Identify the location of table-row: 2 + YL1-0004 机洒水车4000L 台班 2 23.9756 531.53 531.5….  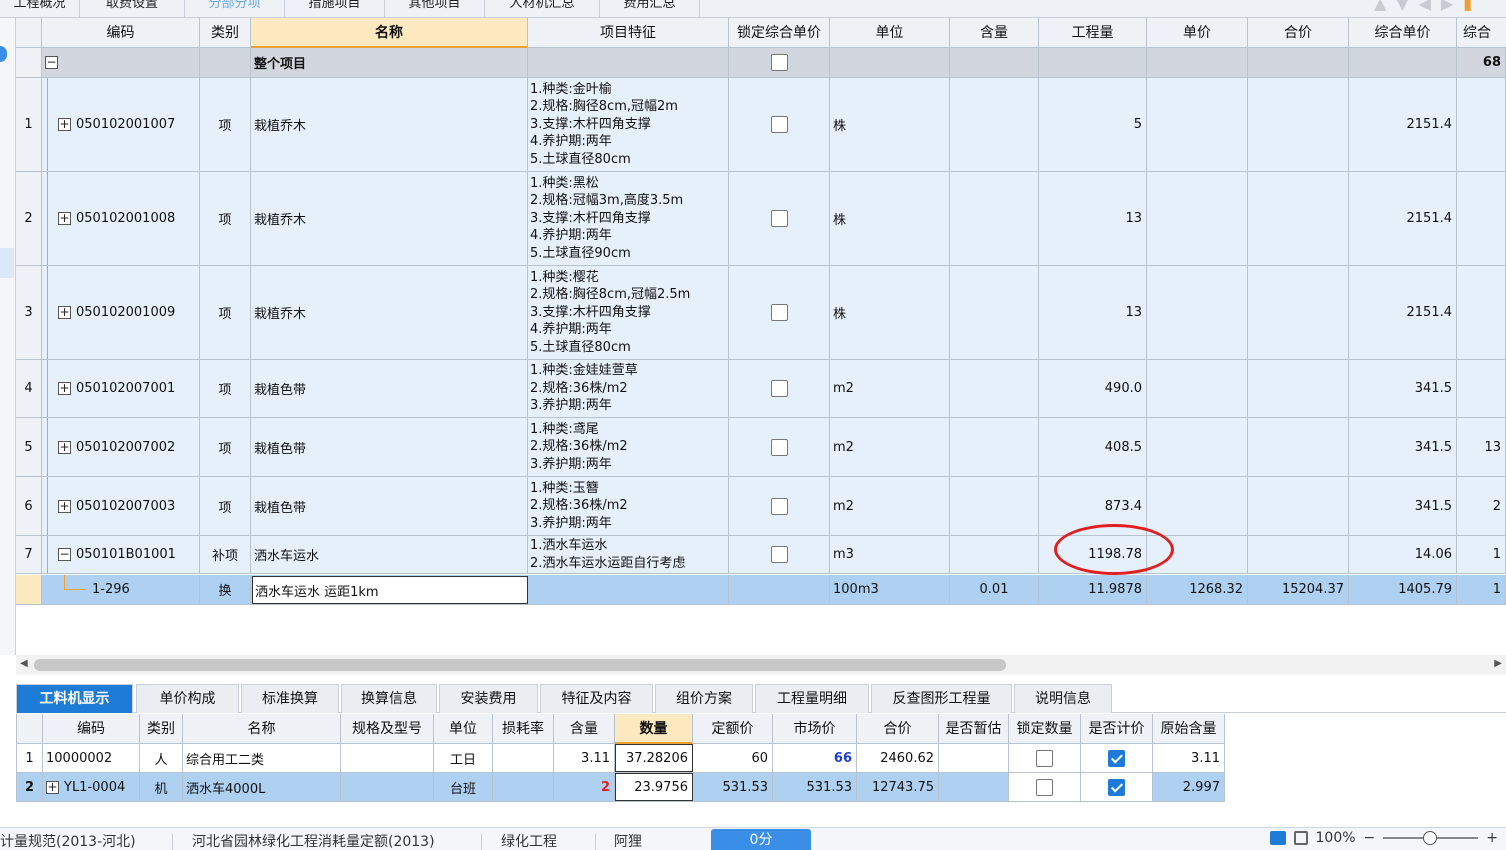
(621, 787).